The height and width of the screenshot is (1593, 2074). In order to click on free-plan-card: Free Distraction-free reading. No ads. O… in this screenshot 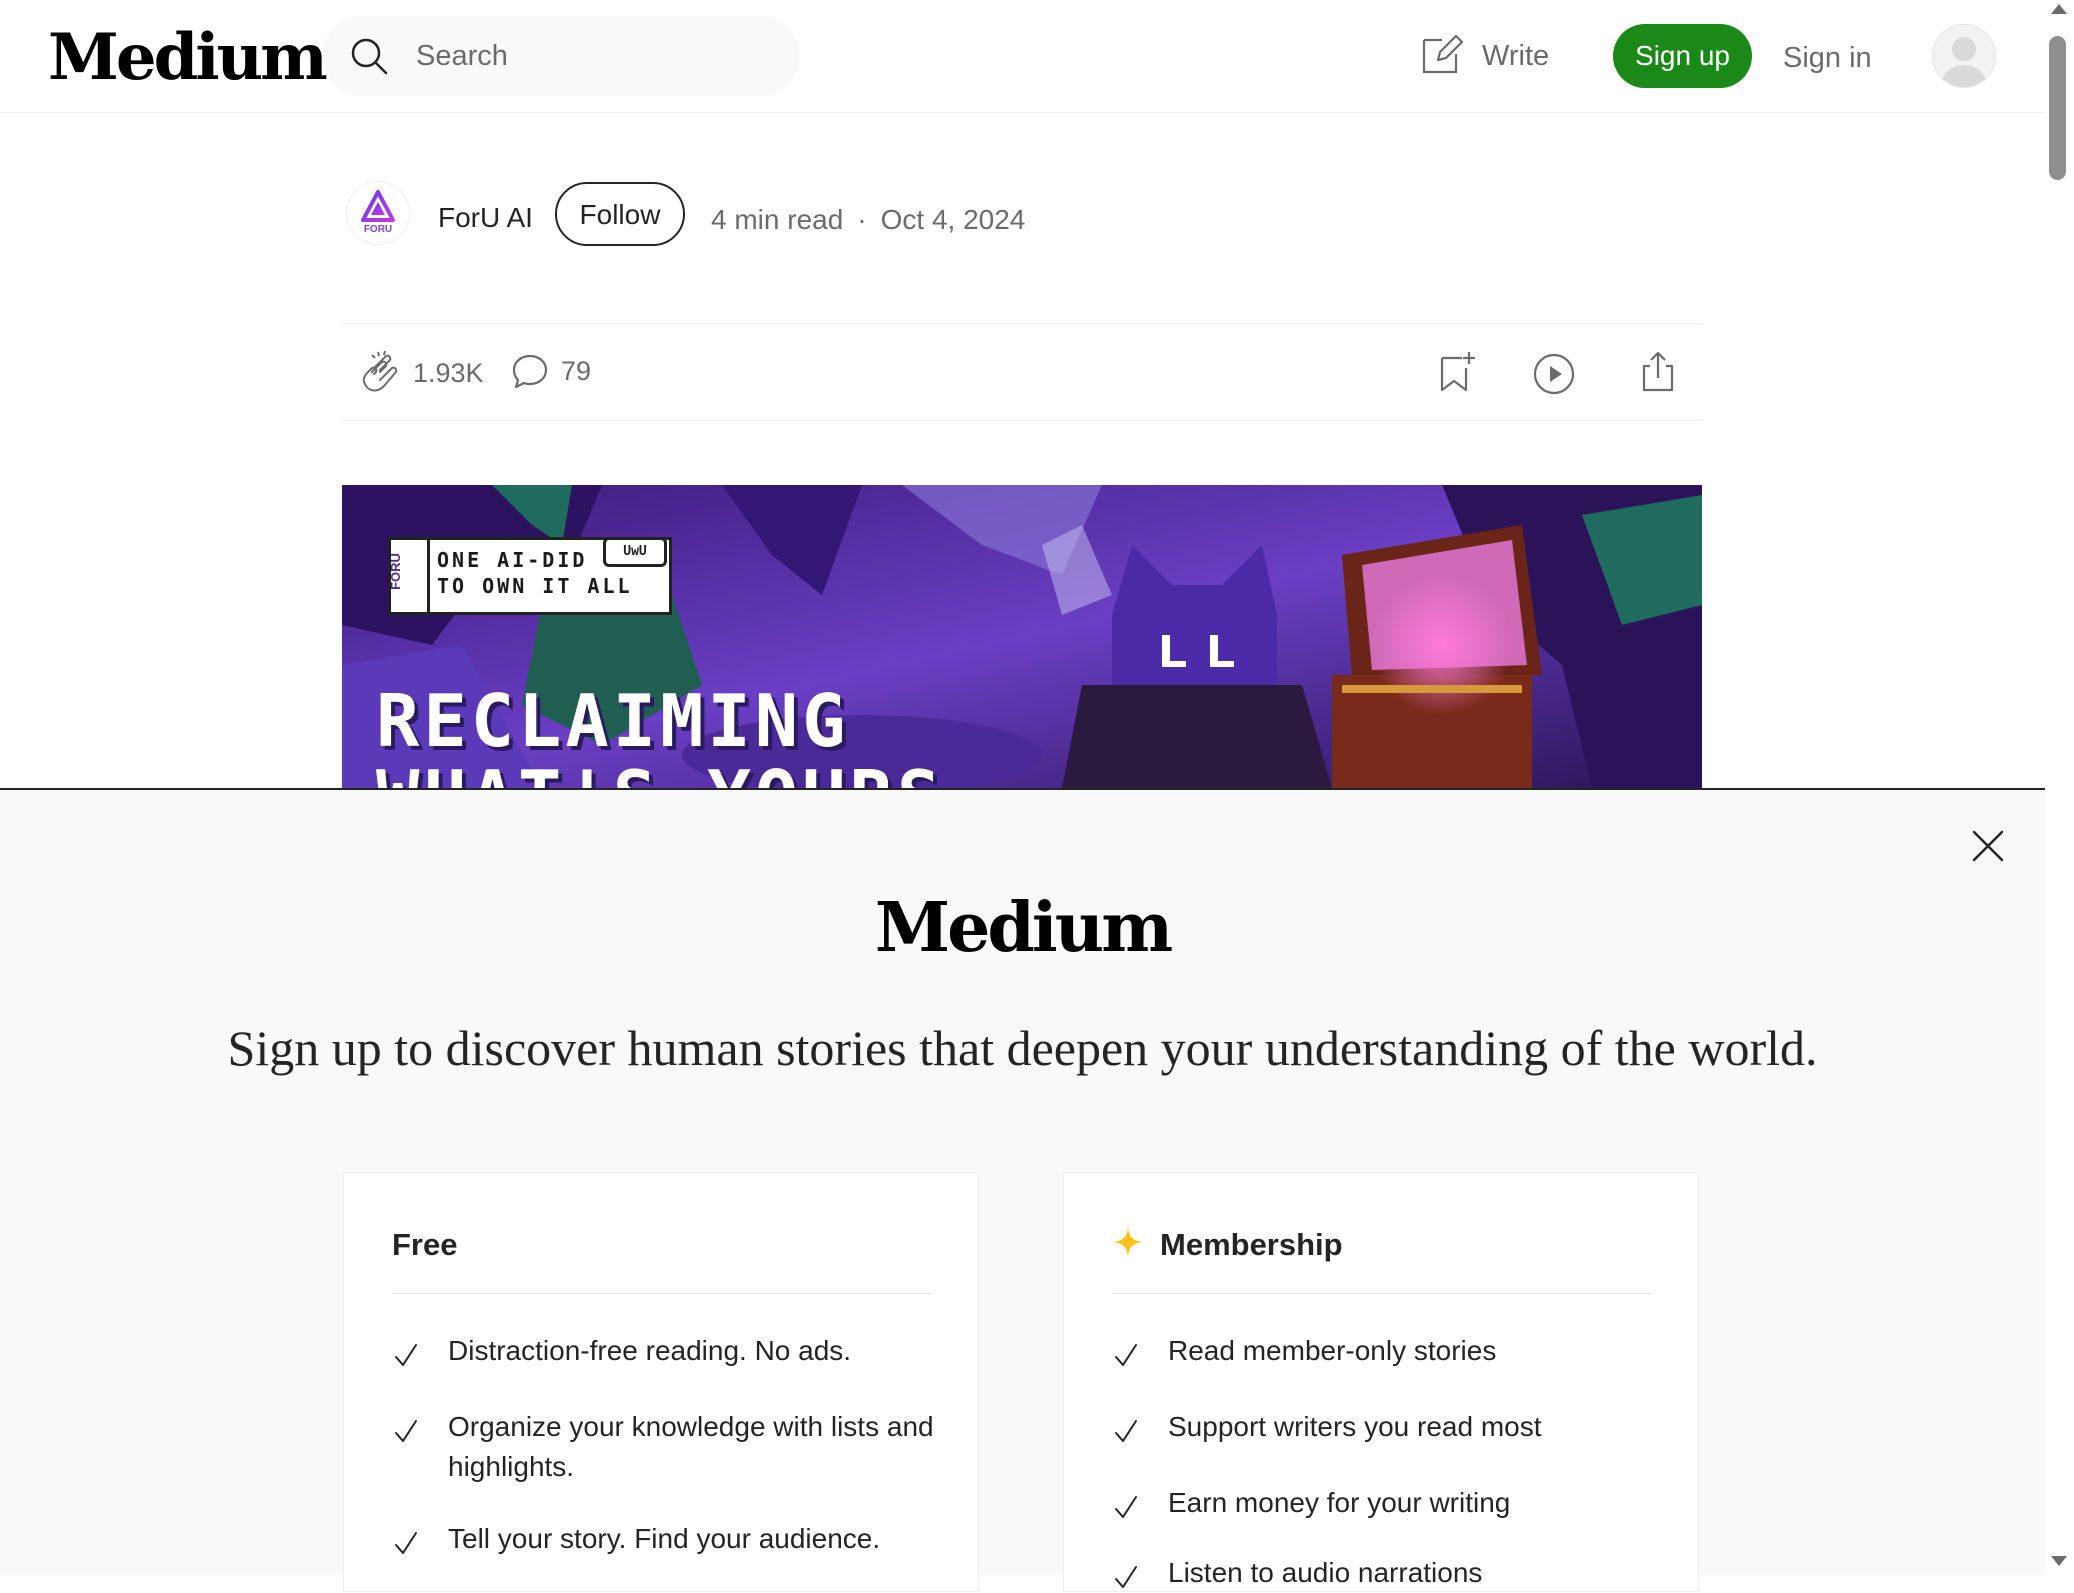, I will do `click(661, 1382)`.